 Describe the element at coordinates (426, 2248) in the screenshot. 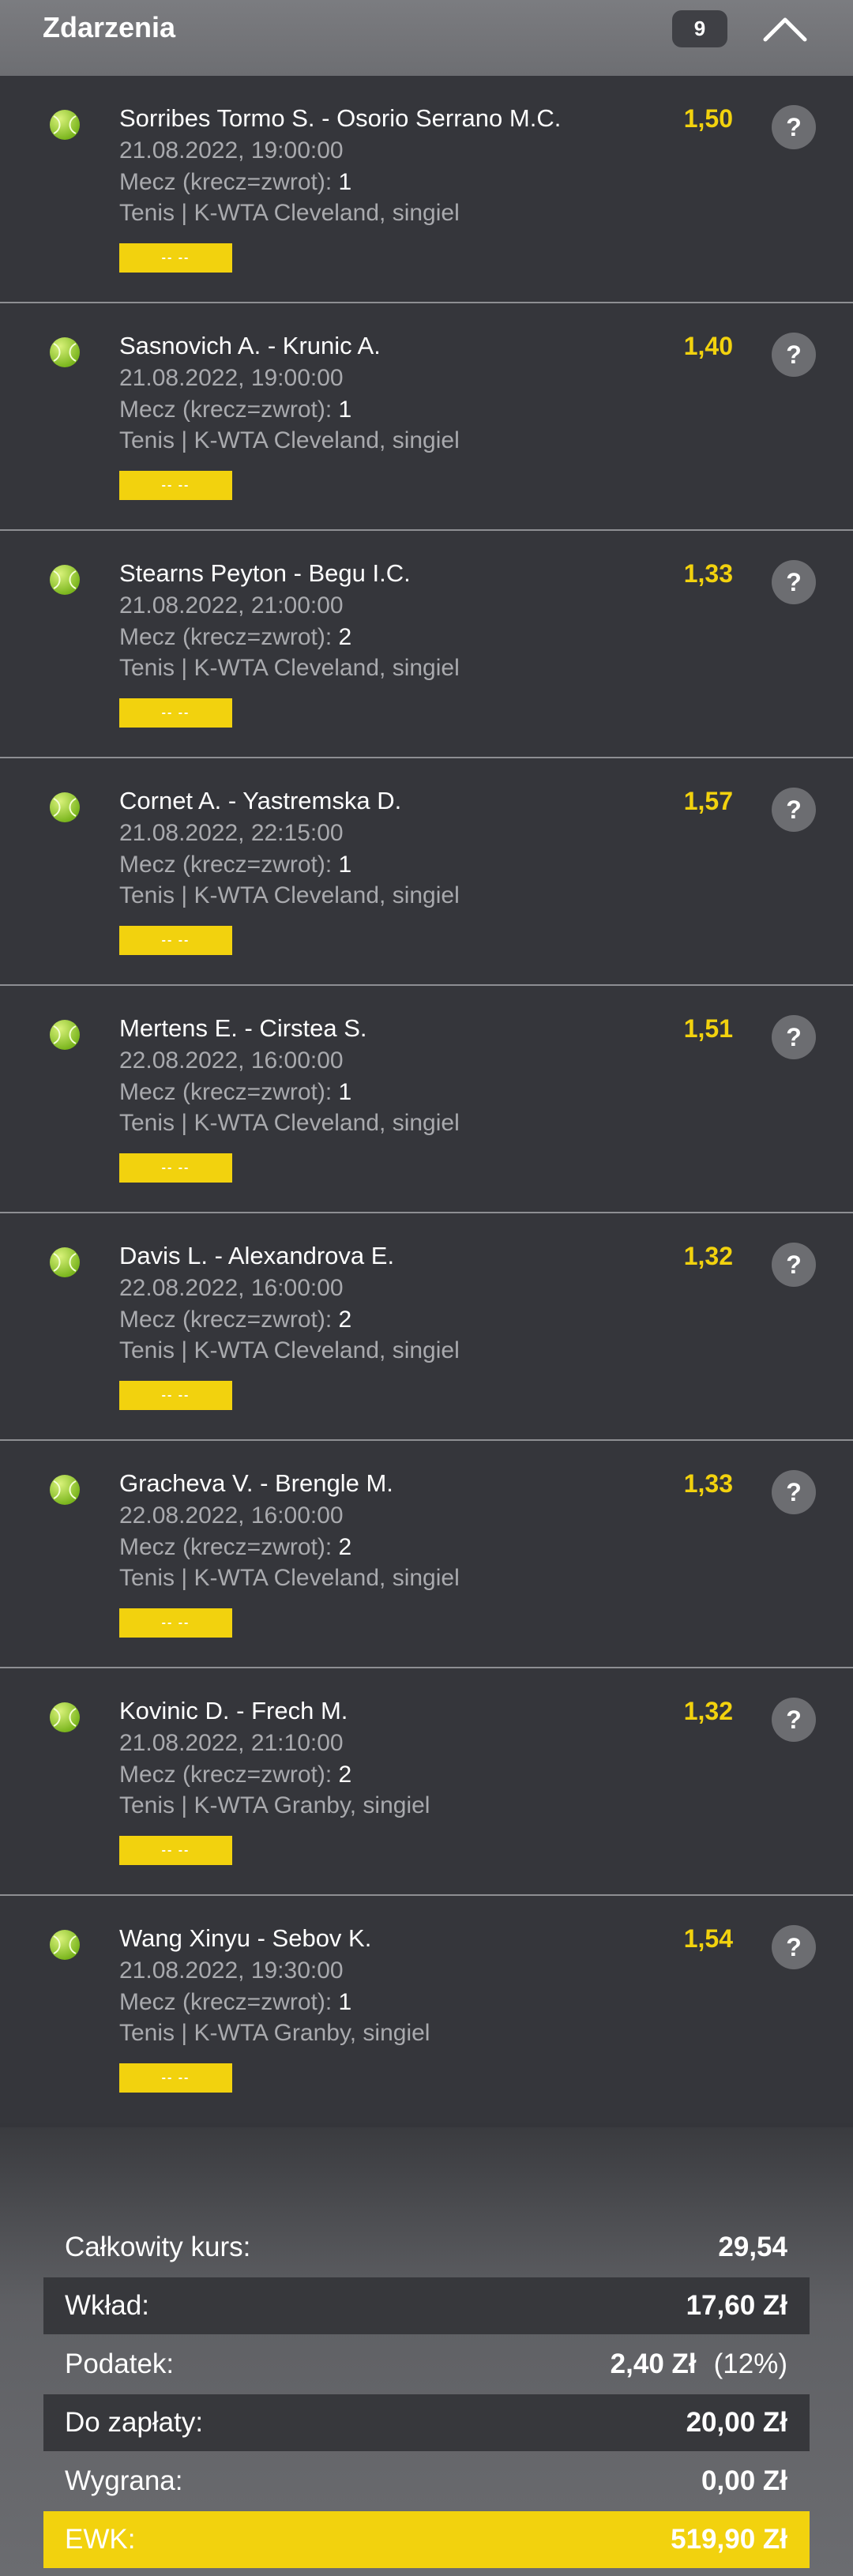

I see `summary-total-odds: Całkowity kurs: 29,54` at that location.